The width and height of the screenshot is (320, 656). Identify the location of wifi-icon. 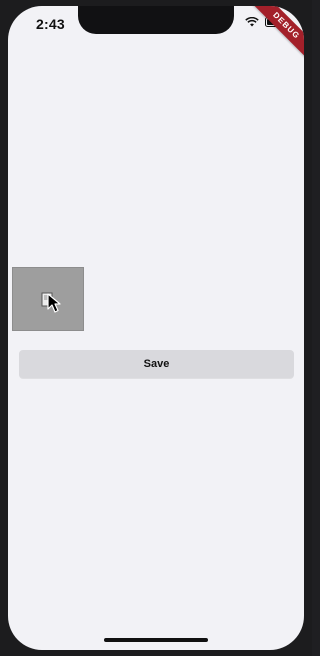
(252, 22).